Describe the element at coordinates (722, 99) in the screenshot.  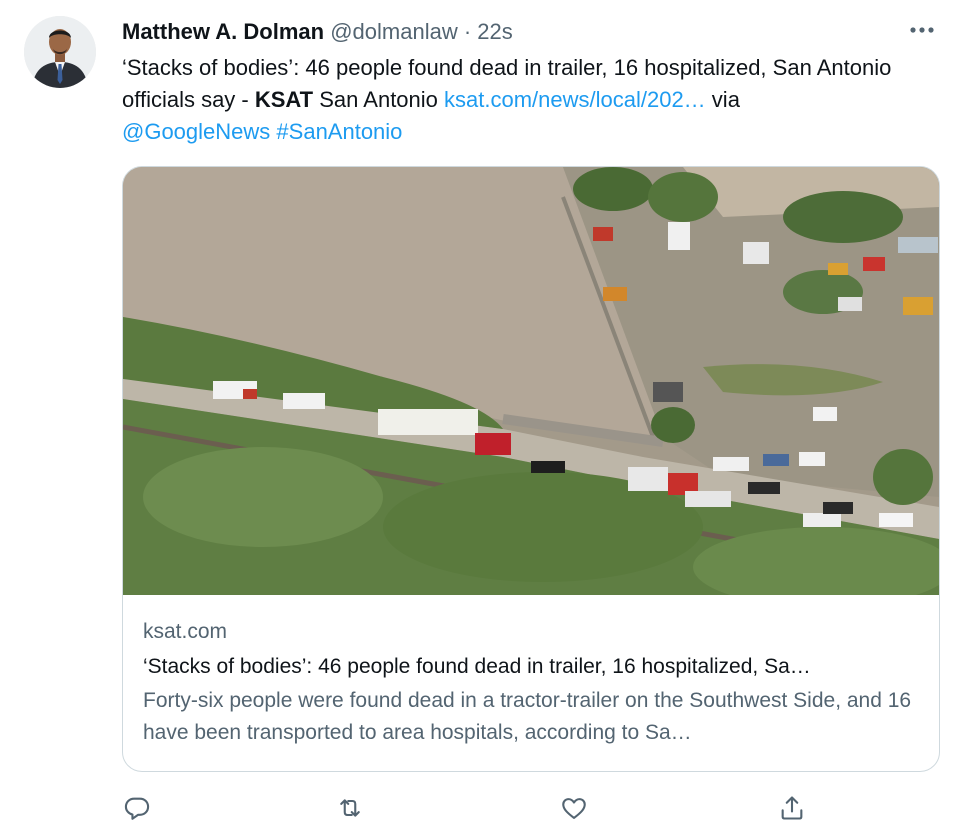
I see `tweet-text-part: via` at that location.